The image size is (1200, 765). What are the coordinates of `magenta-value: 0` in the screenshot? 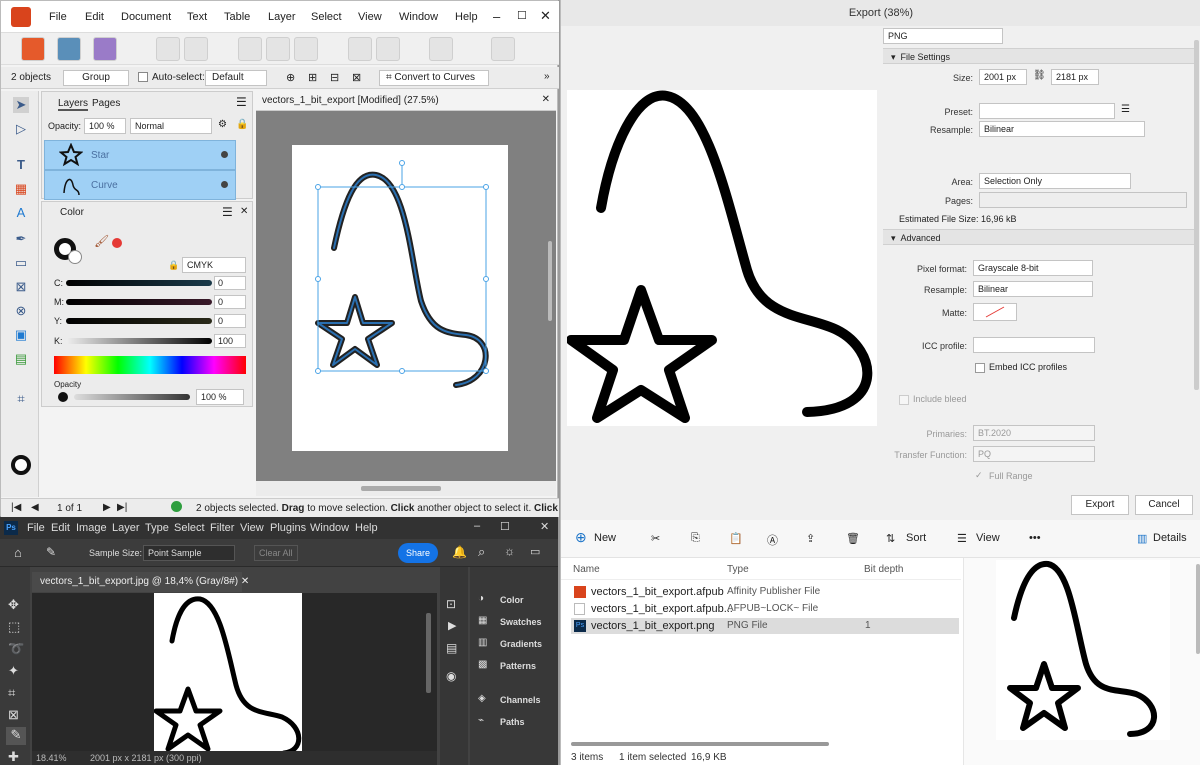 It's located at (230, 302).